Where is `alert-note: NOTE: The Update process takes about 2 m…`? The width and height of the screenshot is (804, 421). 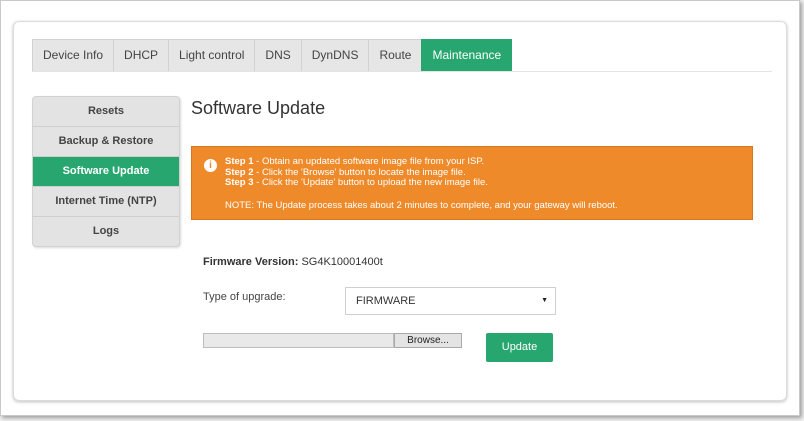
alert-note: NOTE: The Update process takes about 2 m… is located at coordinates (421, 205).